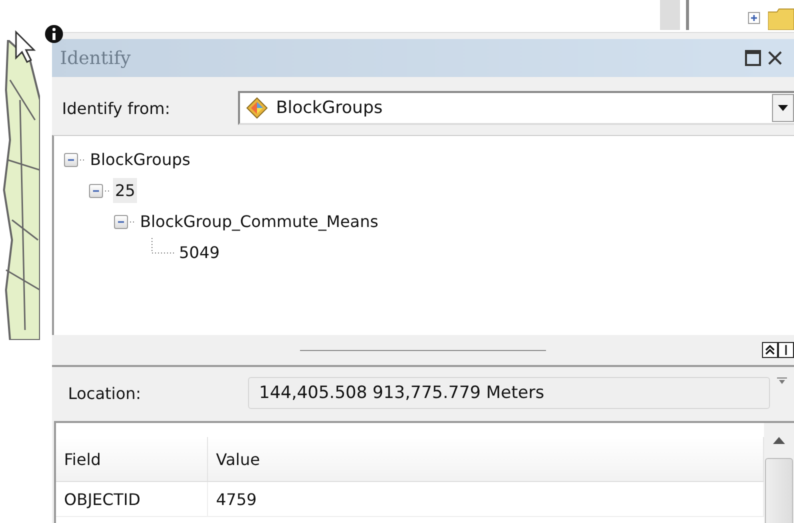 This screenshot has width=794, height=523. What do you see at coordinates (105, 393) in the screenshot?
I see `location-label: Location:` at bounding box center [105, 393].